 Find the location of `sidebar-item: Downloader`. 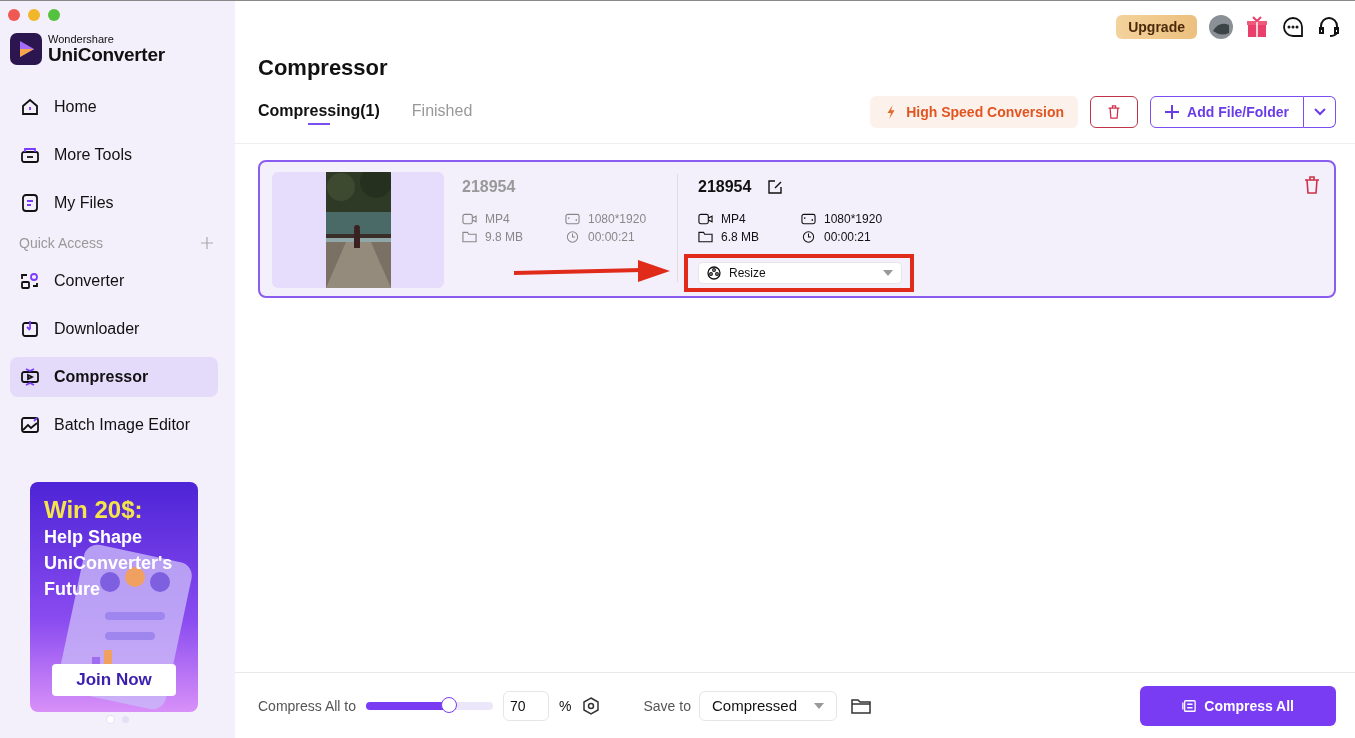

sidebar-item: Downloader is located at coordinates (114, 329).